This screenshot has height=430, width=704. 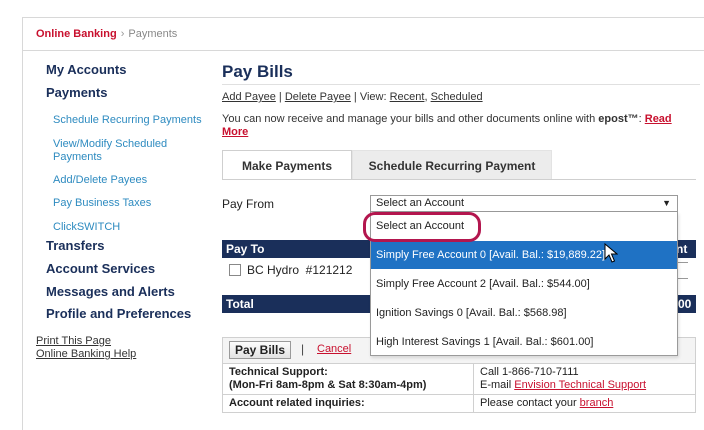 I want to click on sidebar-item-transfers: Transfers, so click(x=75, y=245).